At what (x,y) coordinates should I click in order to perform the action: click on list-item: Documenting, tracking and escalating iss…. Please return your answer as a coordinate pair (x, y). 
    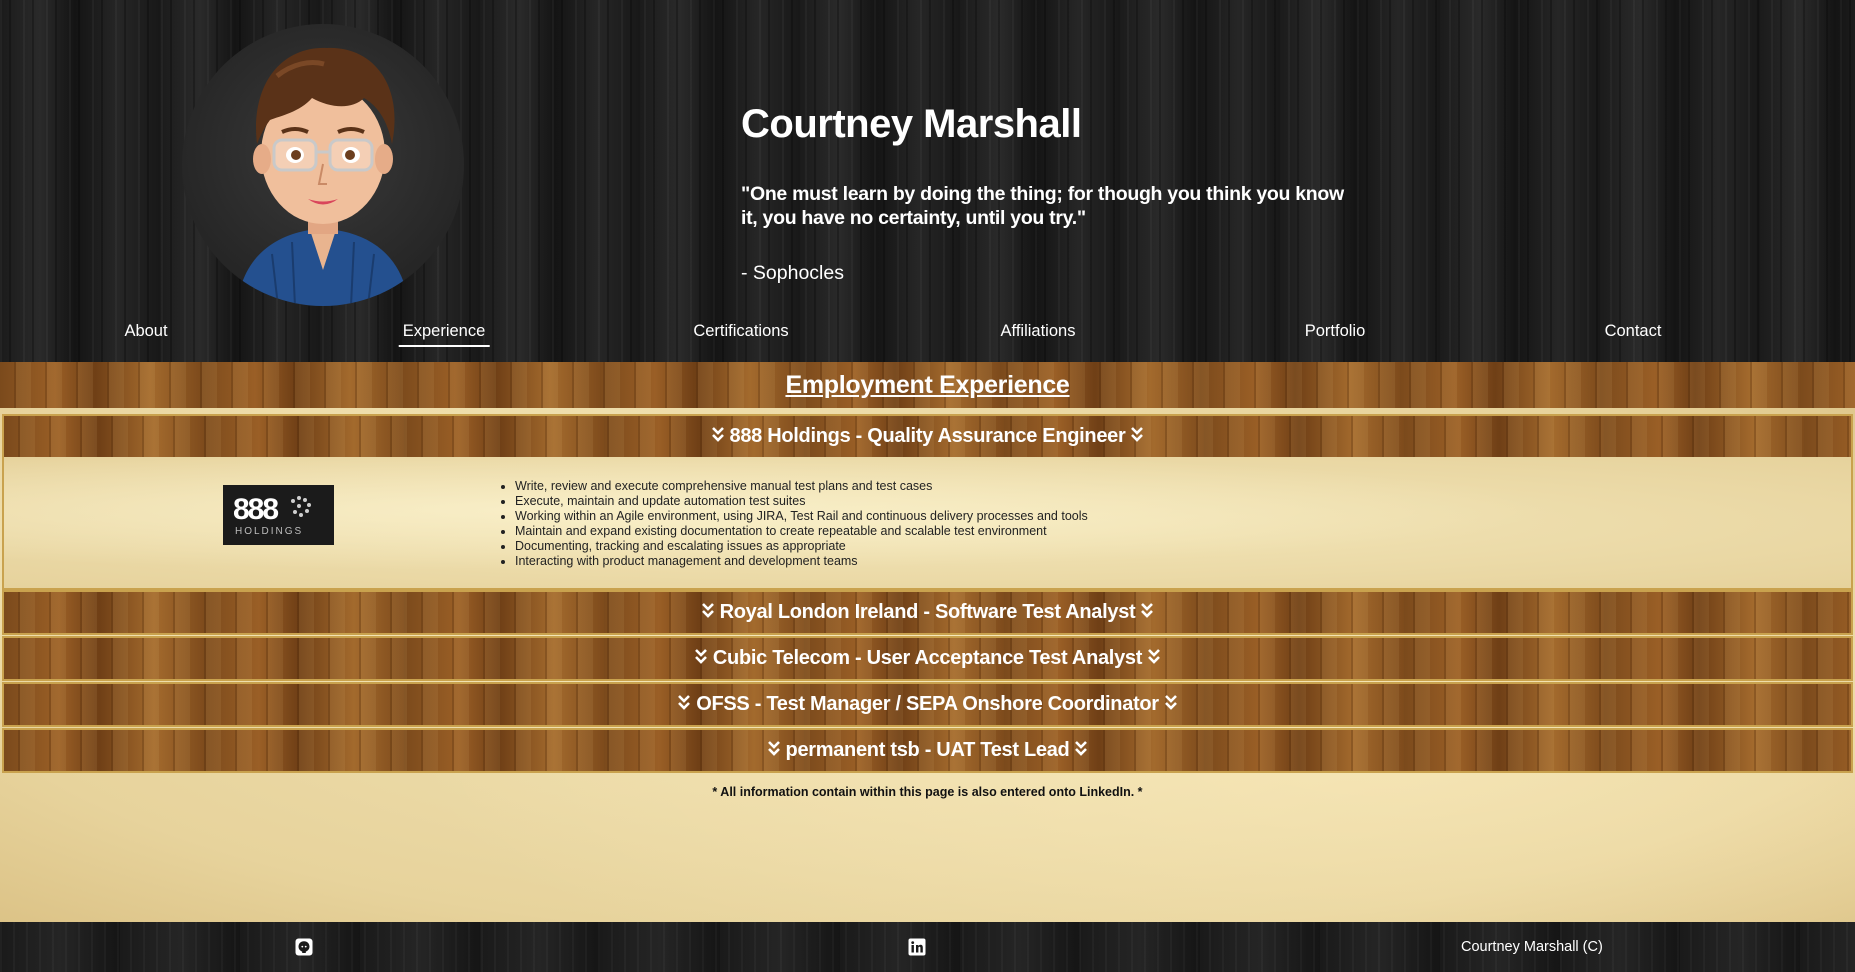
    Looking at the image, I should click on (801, 546).